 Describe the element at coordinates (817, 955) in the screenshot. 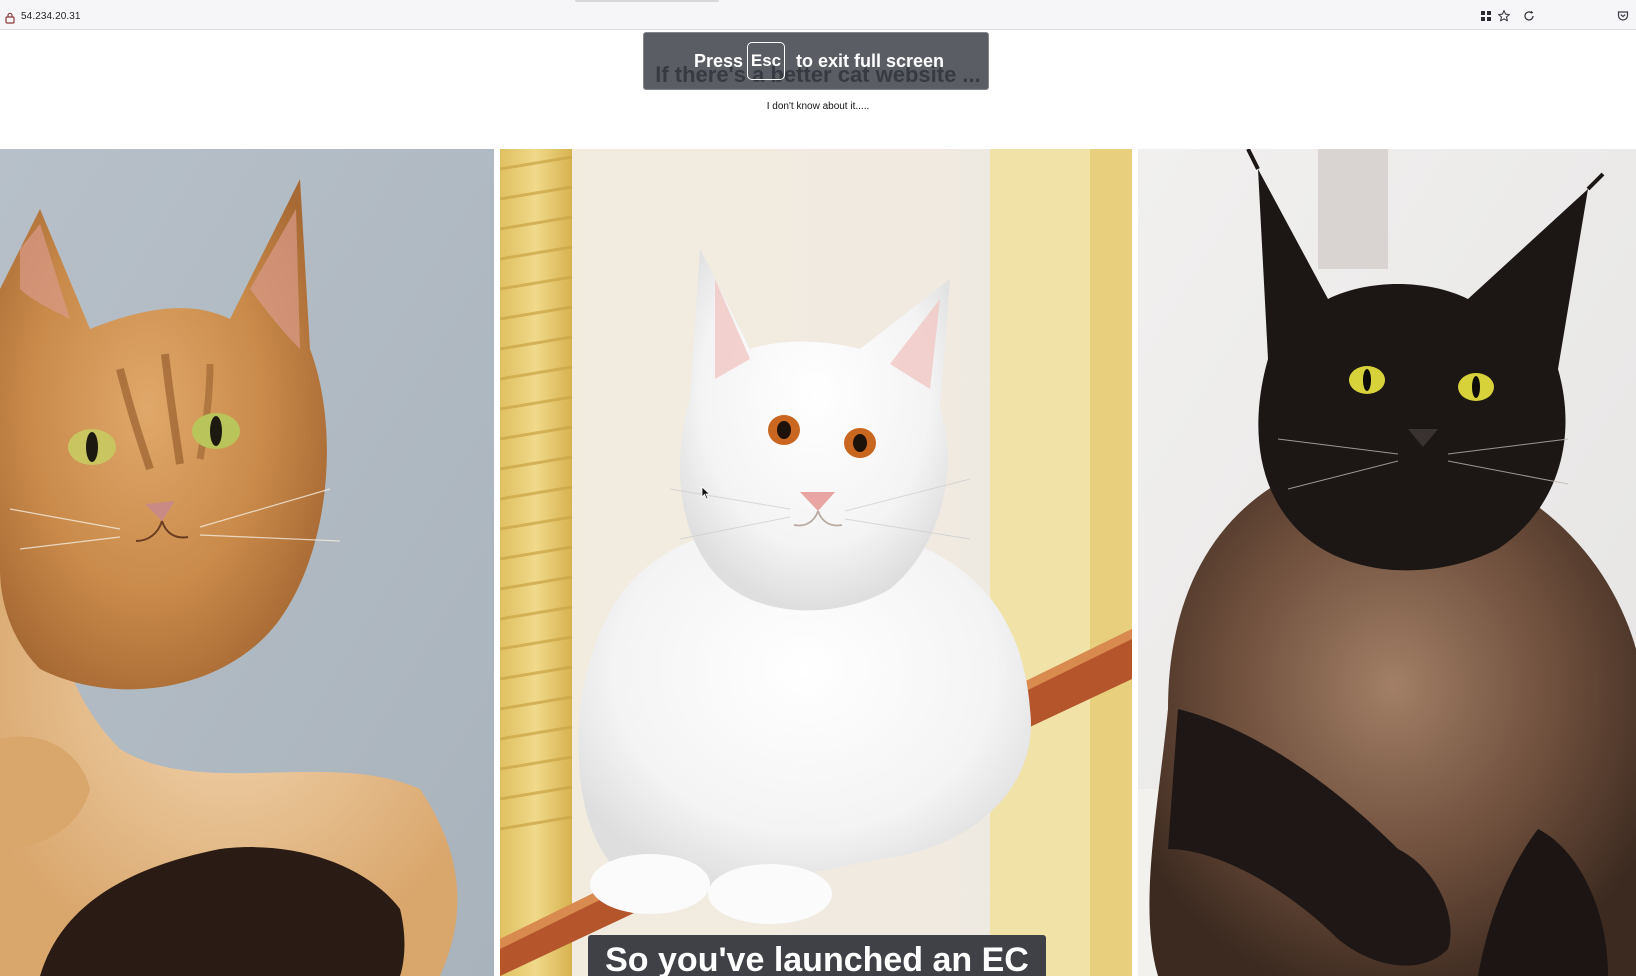

I see `bottom-caption: So you've launched an EC` at that location.